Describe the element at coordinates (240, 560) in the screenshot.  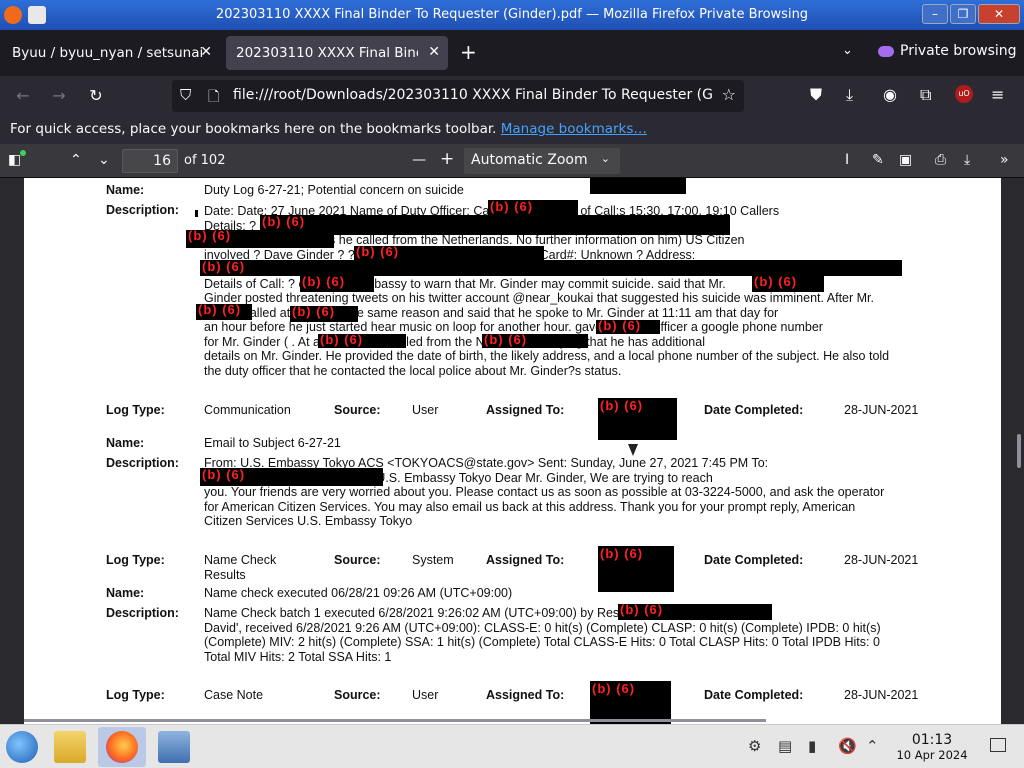
I see `entry3-log-type: Name Check` at that location.